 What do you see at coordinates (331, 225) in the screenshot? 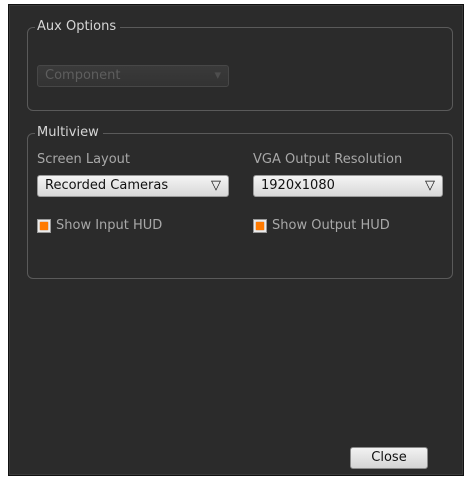
I see `show-output-hud-label: Show Output HUD` at bounding box center [331, 225].